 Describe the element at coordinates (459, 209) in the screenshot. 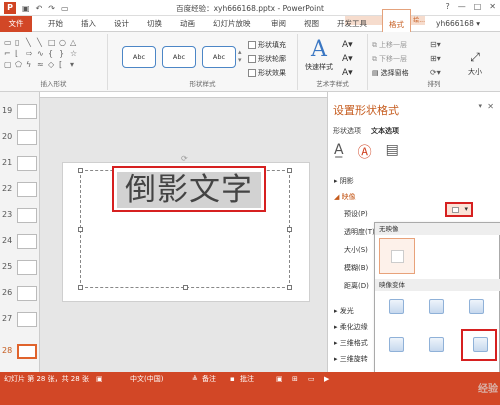

I see `preset-dropdown: ▾` at that location.